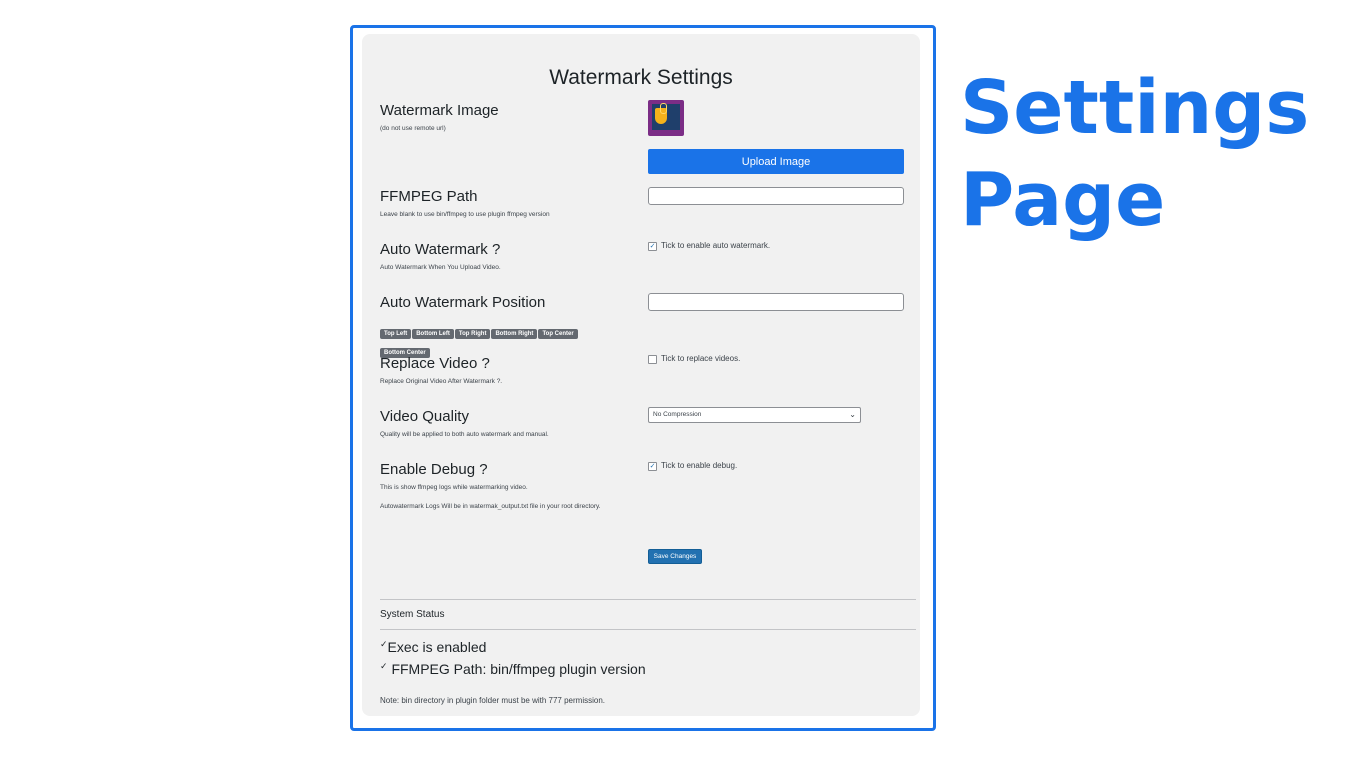  What do you see at coordinates (472, 334) in the screenshot?
I see `position-tag: Top Right` at bounding box center [472, 334].